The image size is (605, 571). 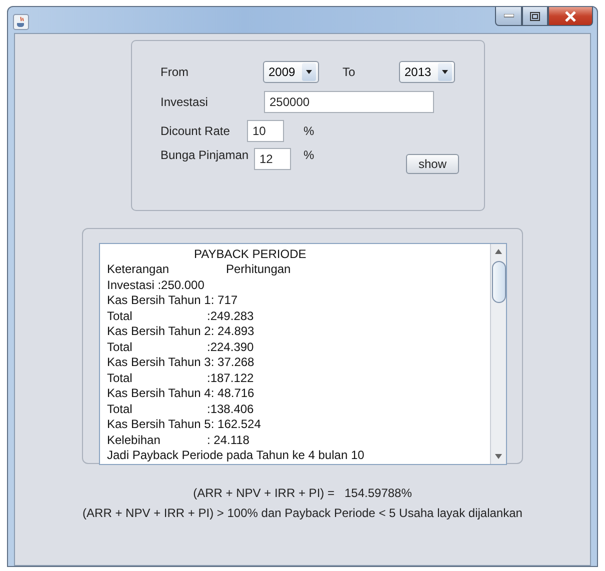 What do you see at coordinates (378, 493) in the screenshot?
I see `formula-value: 154.59788%` at bounding box center [378, 493].